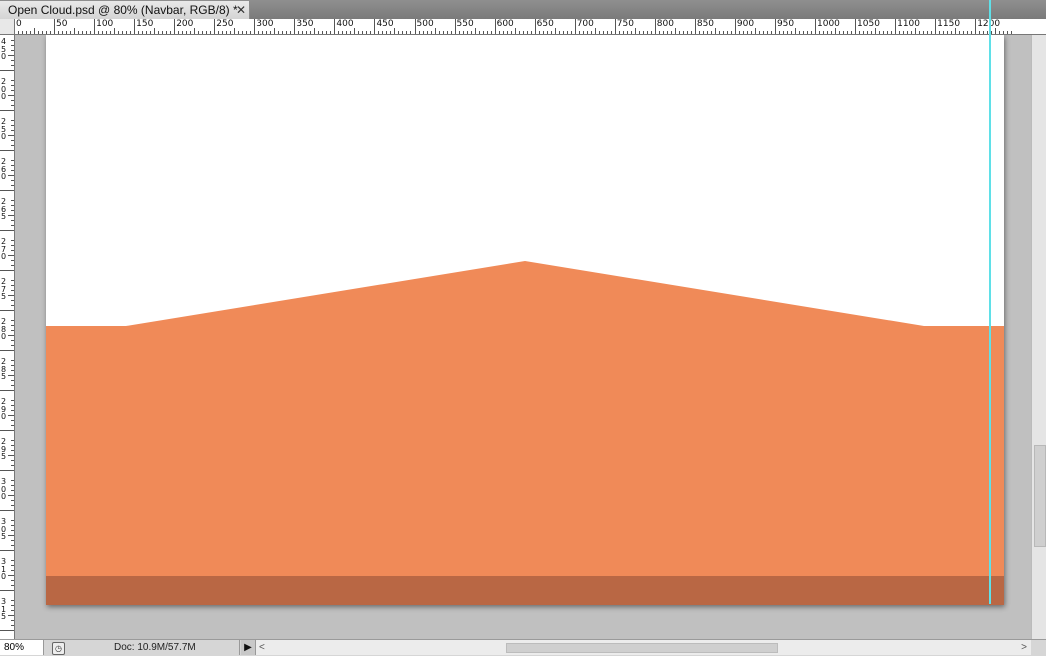 The image size is (1046, 656). I want to click on vertical-scrollbar, so click(1038, 337).